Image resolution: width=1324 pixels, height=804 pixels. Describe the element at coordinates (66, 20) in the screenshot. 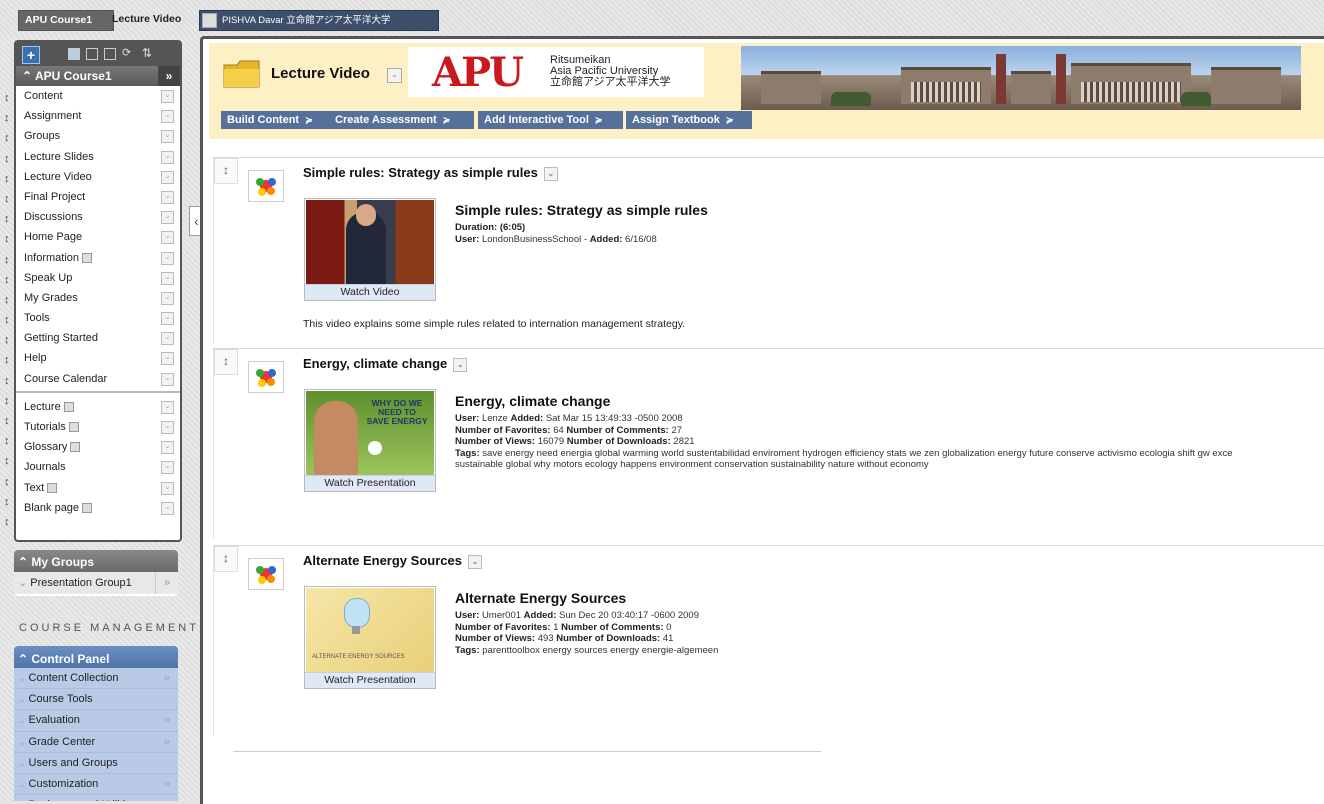

I see `course-tab: APU Course1` at that location.